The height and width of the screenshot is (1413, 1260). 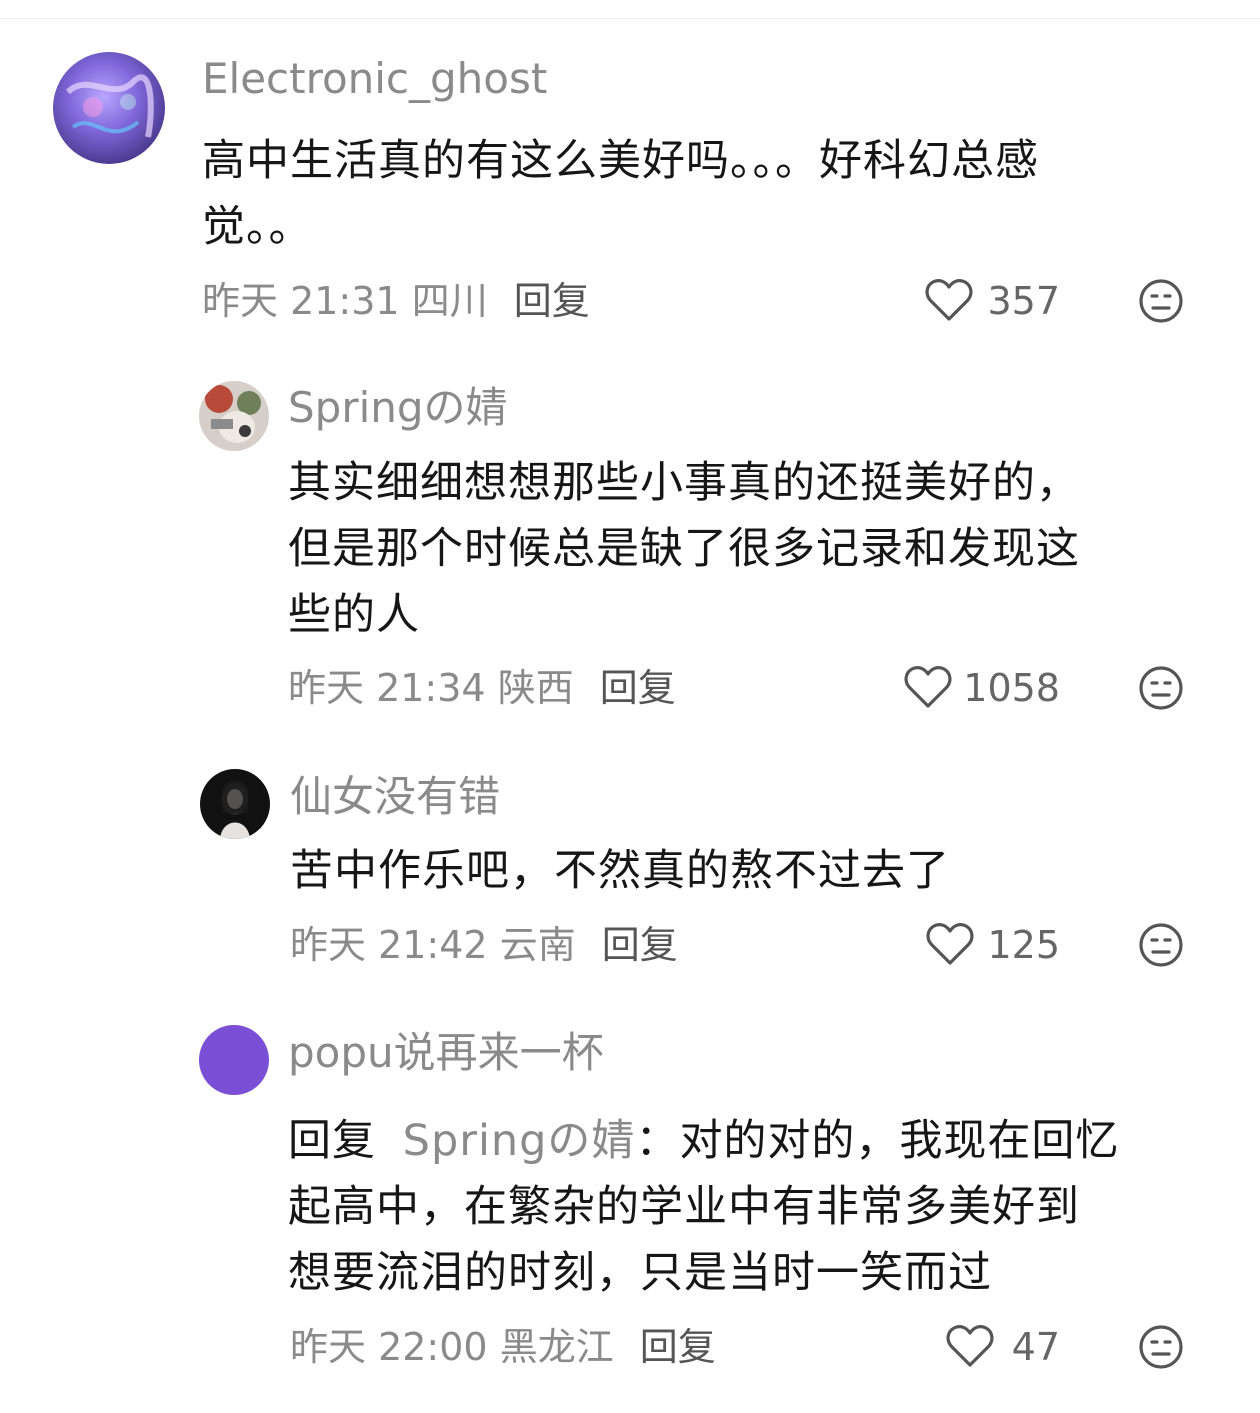 What do you see at coordinates (446, 1053) in the screenshot?
I see `username: popu说再来一杯` at bounding box center [446, 1053].